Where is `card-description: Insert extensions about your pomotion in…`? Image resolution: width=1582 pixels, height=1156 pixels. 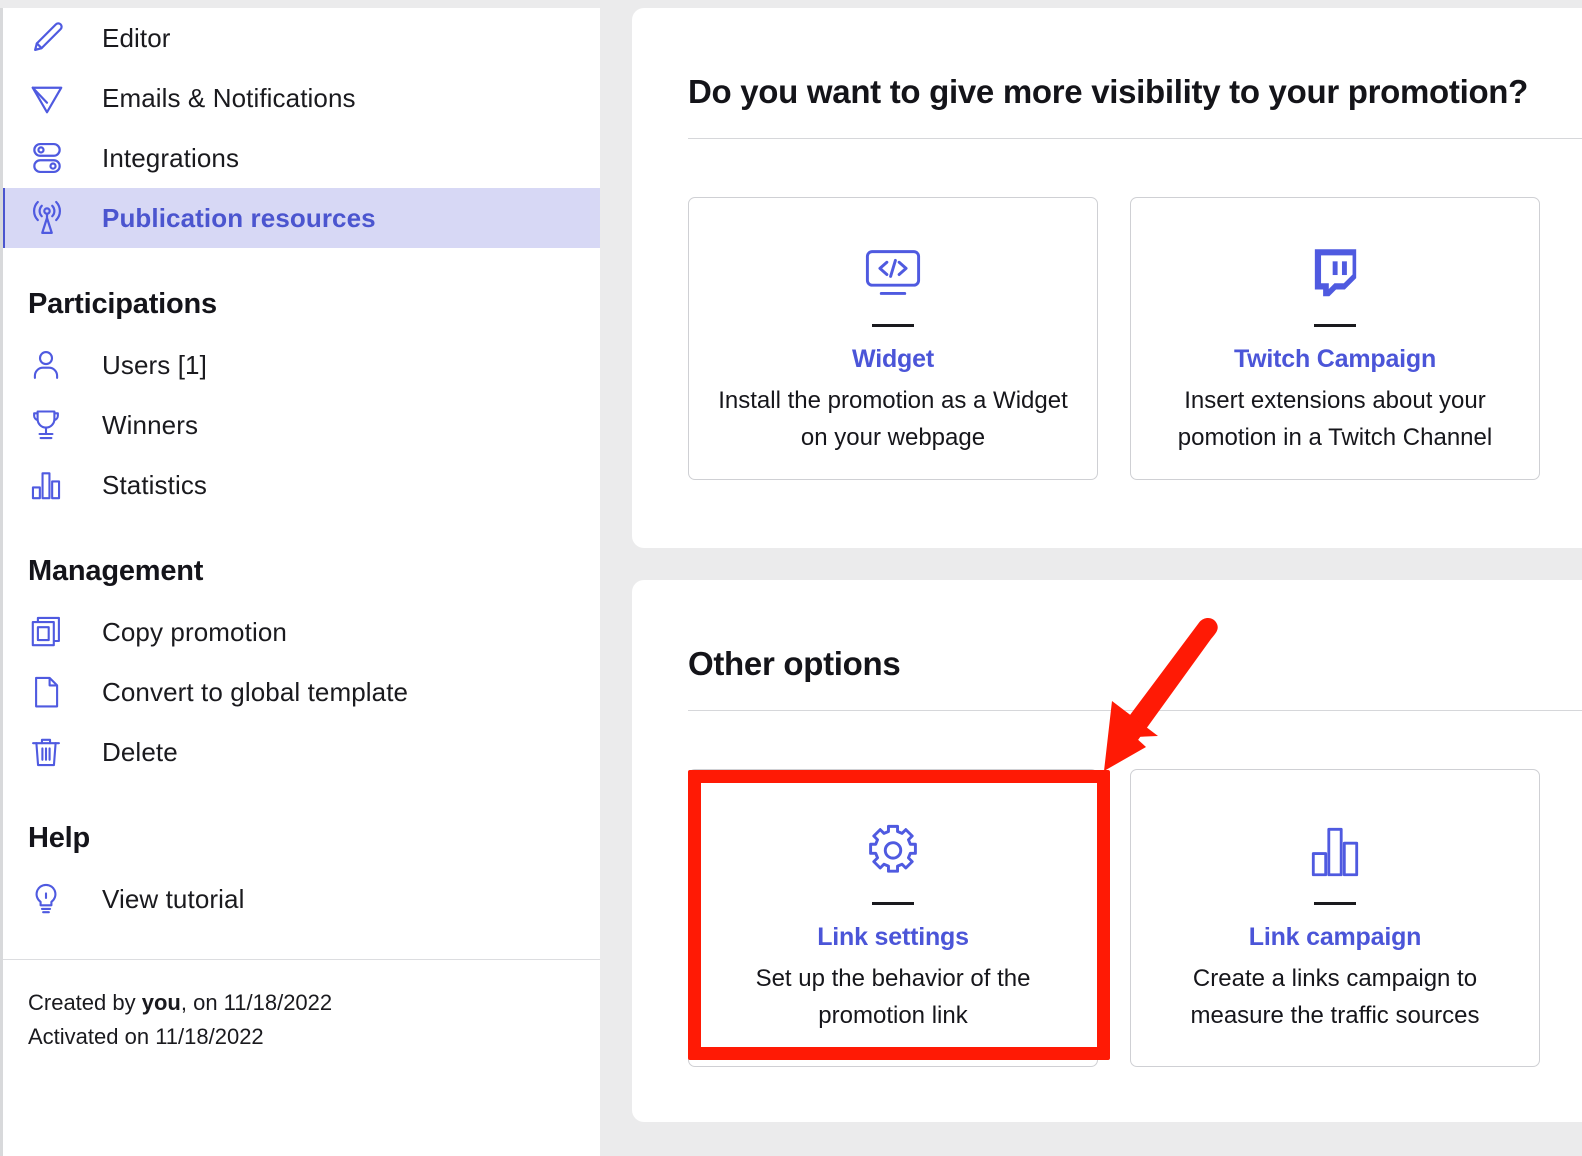
card-description: Insert extensions about your pomotion in… is located at coordinates (1335, 419).